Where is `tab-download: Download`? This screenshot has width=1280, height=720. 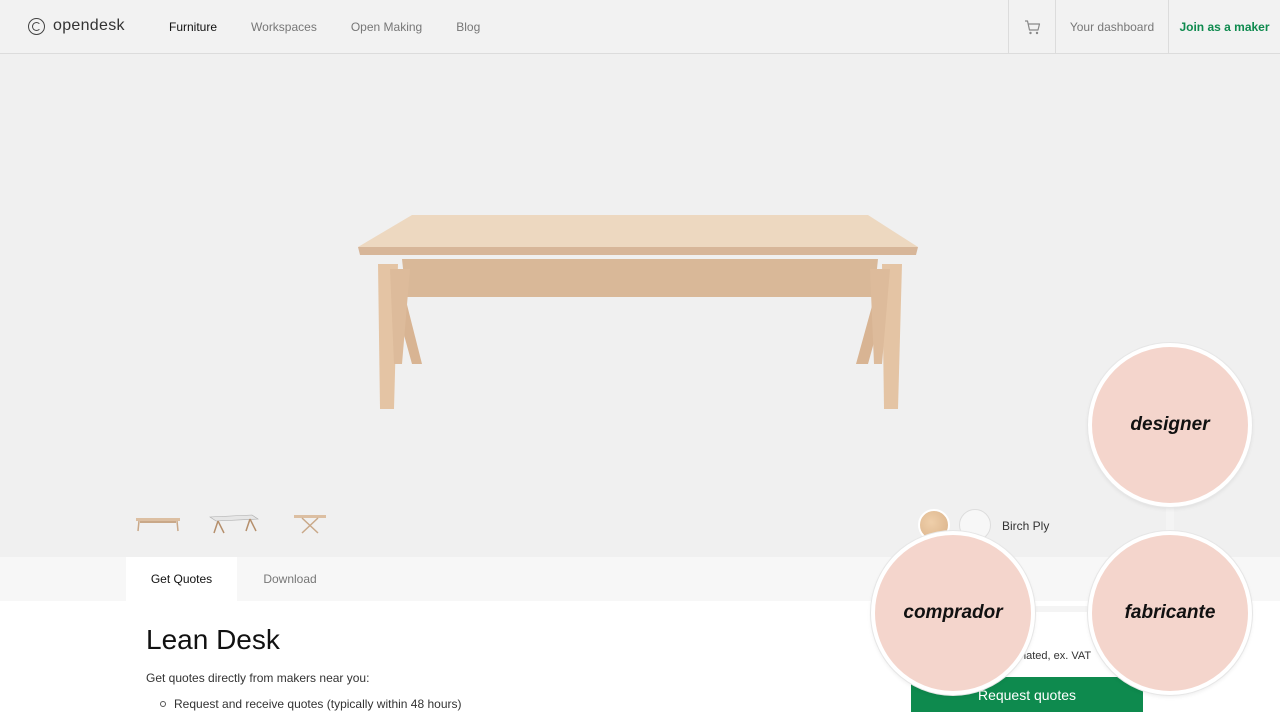 tab-download: Download is located at coordinates (290, 579).